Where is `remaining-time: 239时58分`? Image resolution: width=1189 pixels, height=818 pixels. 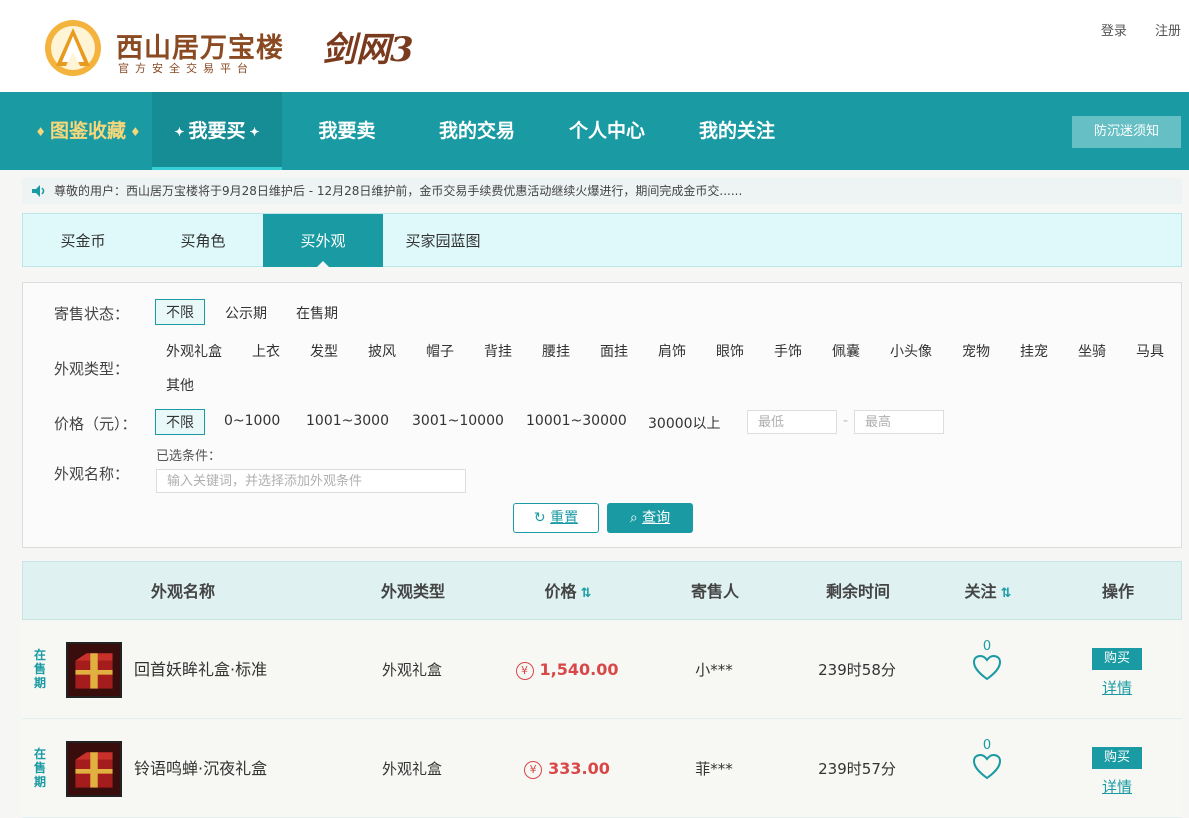
remaining-time: 239时58分 is located at coordinates (857, 670).